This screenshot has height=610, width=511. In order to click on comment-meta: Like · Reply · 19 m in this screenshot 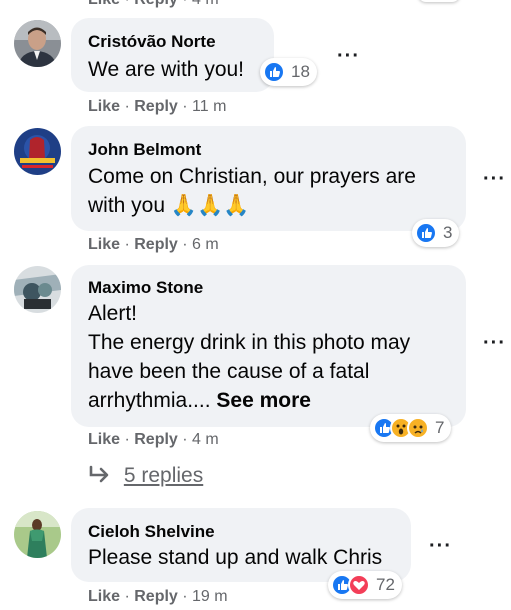, I will do `click(158, 596)`.